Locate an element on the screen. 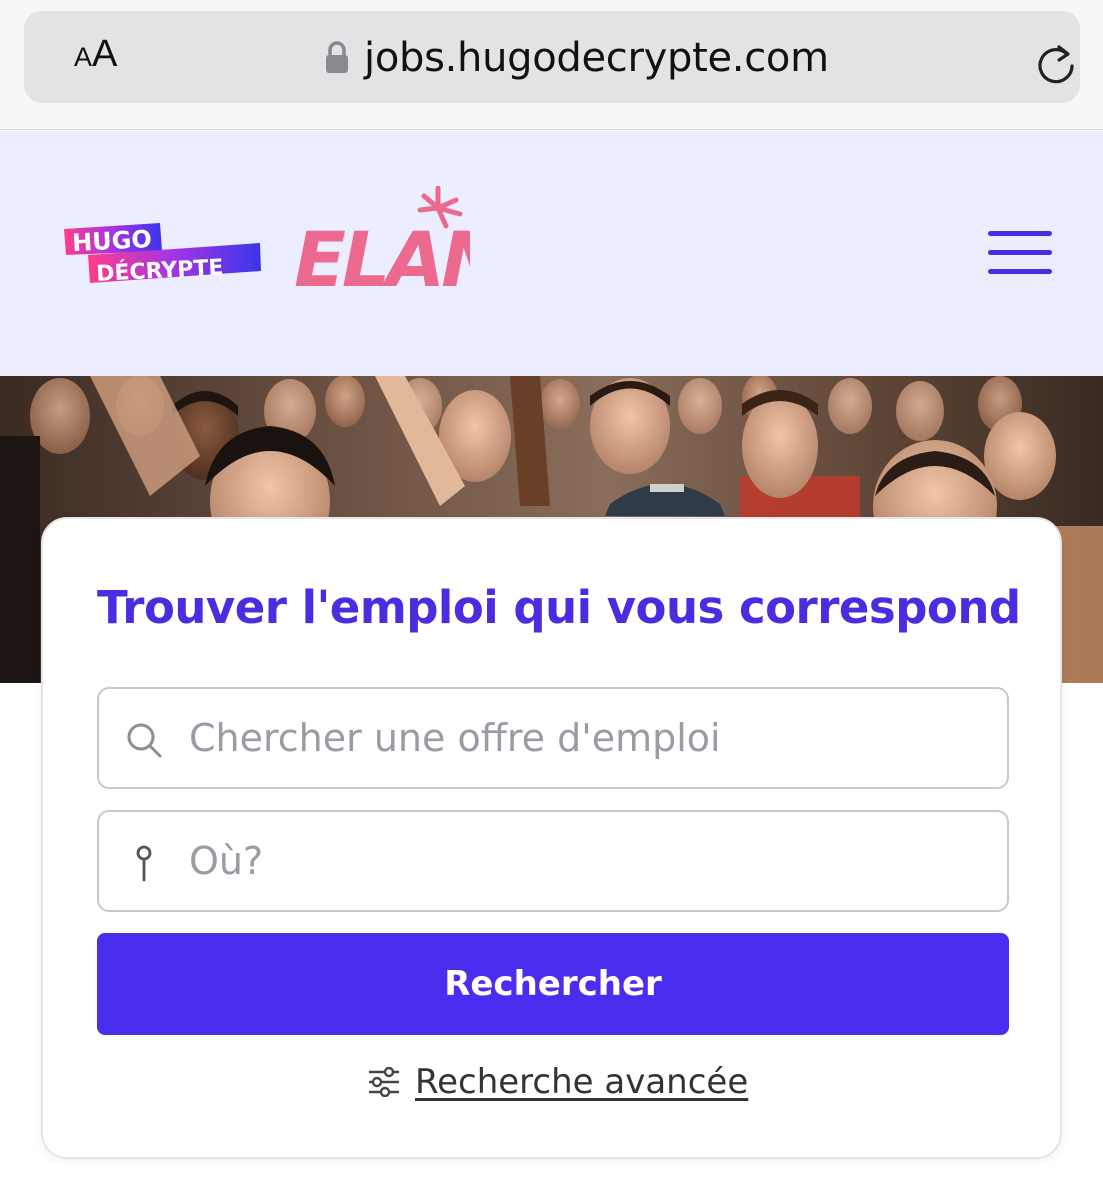  search-title: Trouver l'emploi qui vous correspond is located at coordinates (559, 607).